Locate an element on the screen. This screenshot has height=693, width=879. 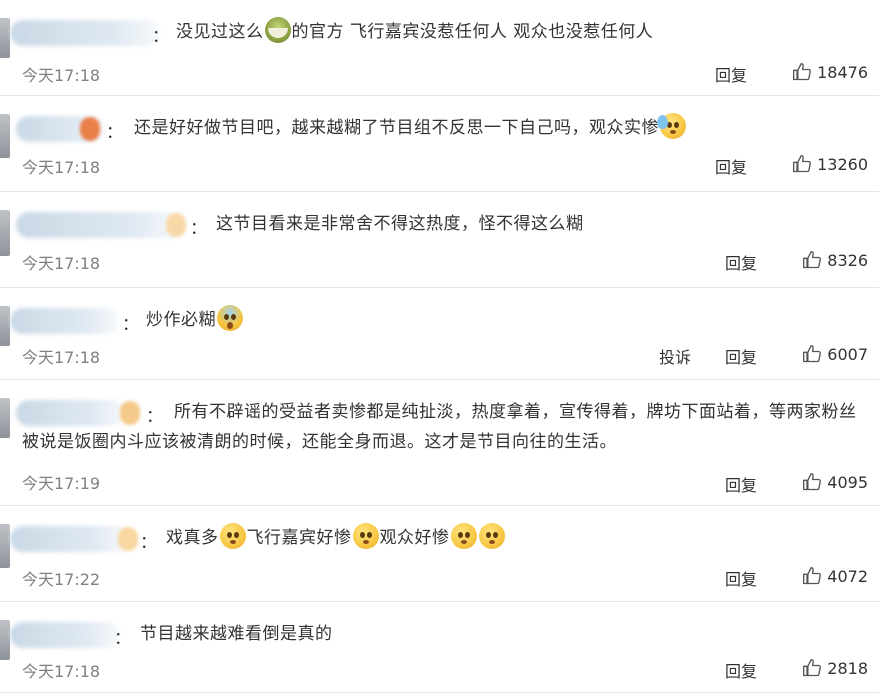
comment-text-segment: 没见过这么 is located at coordinates (220, 32).